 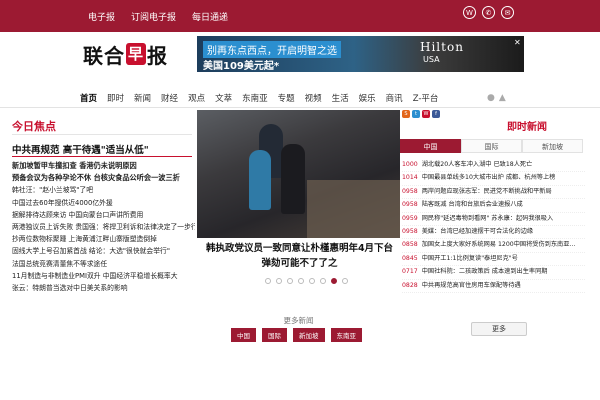 What do you see at coordinates (431, 59) in the screenshot?
I see `ad-brand-sub: USA` at bounding box center [431, 59].